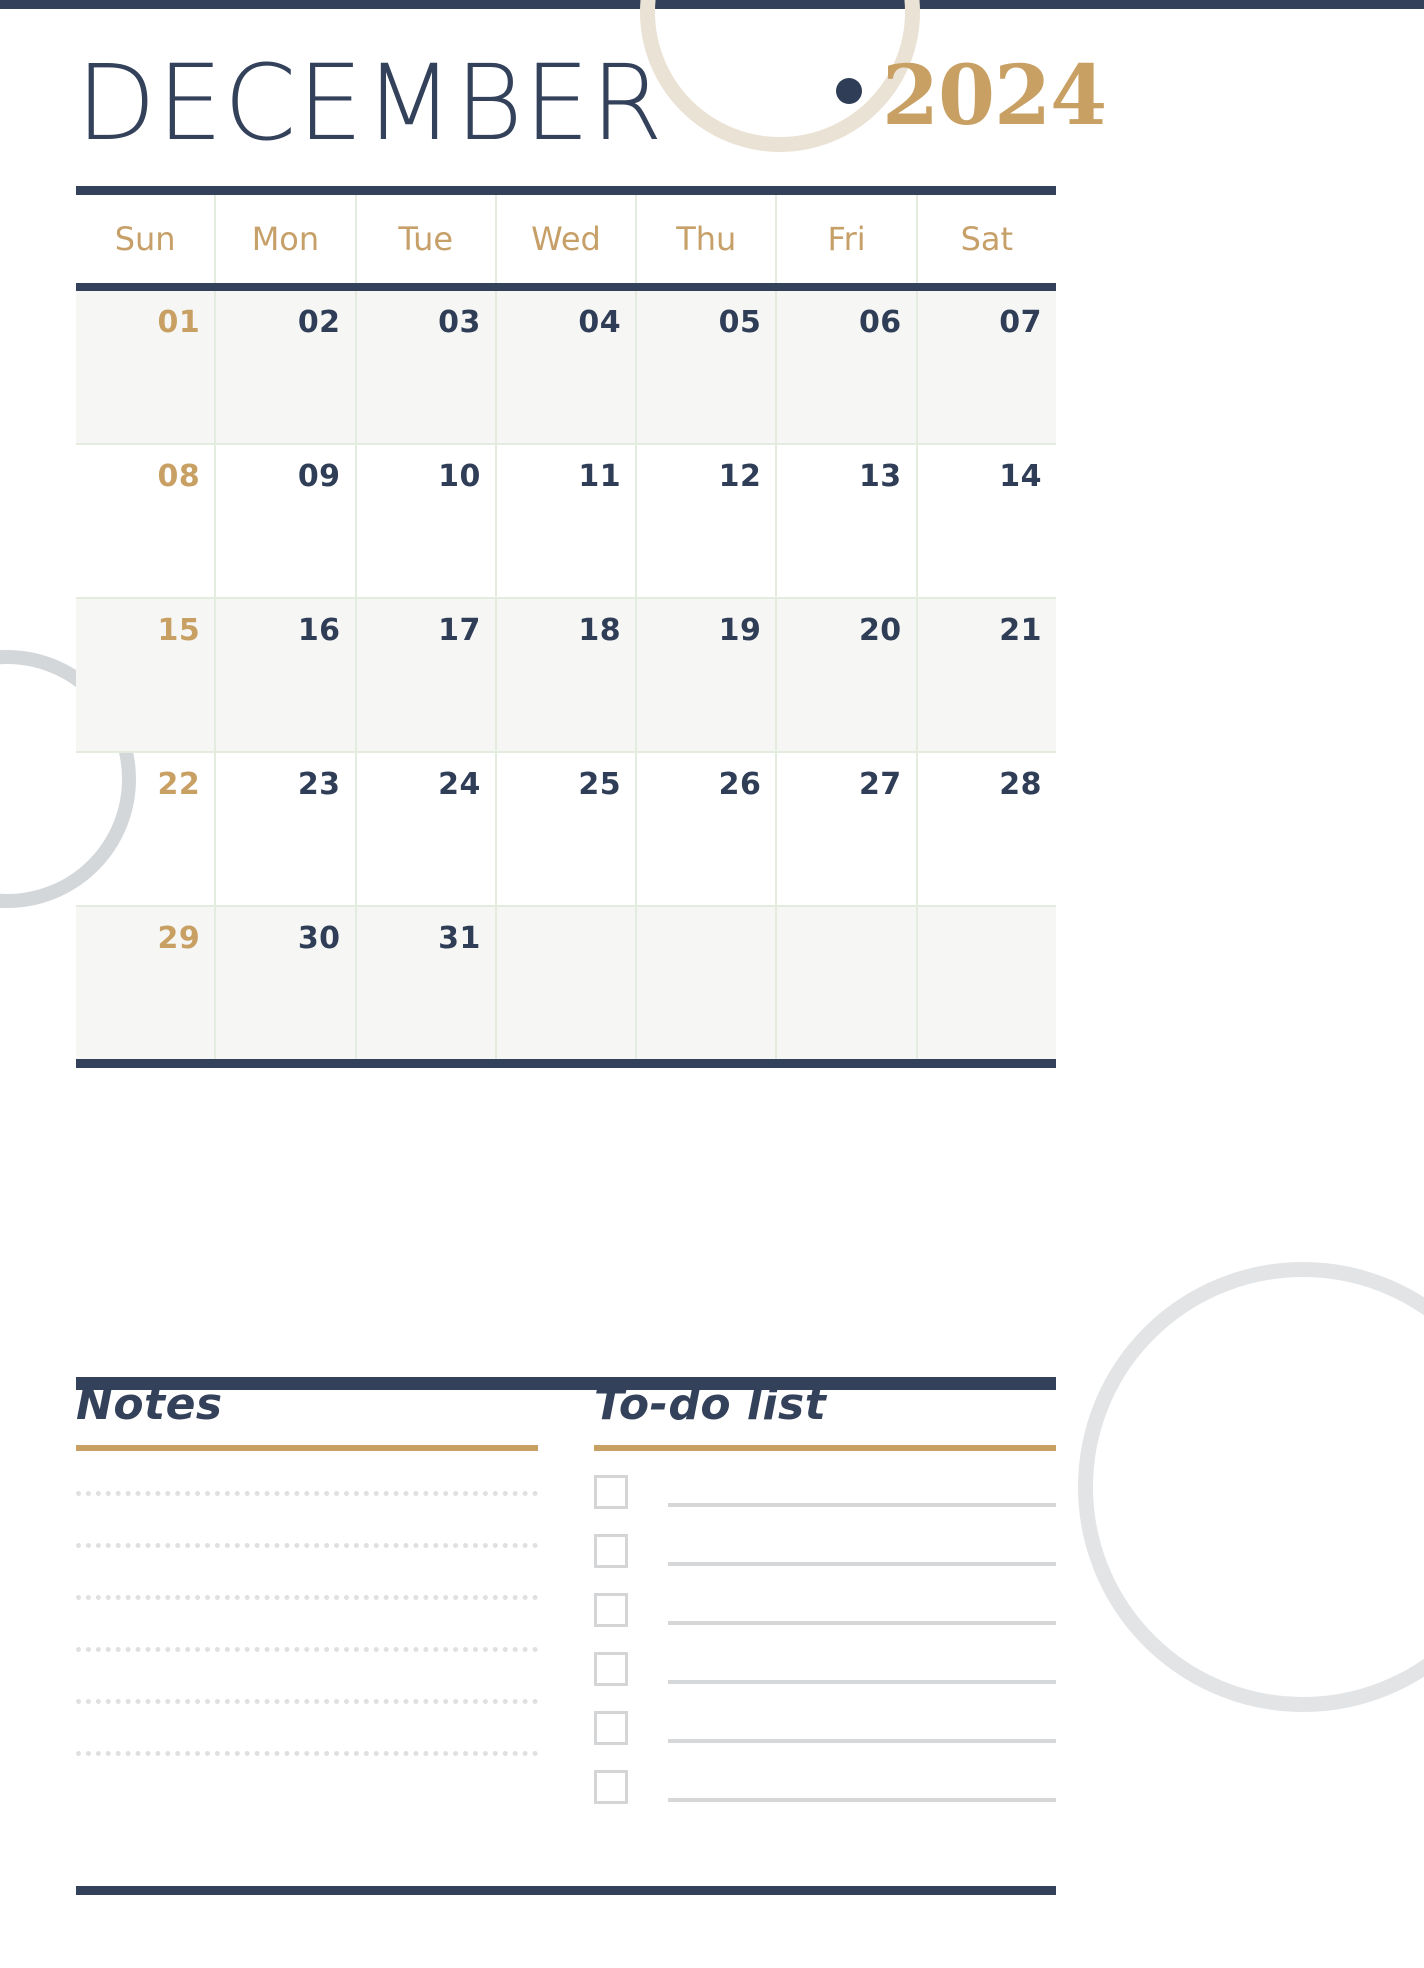  Describe the element at coordinates (149, 1404) in the screenshot. I see `notes-title: Notes` at that location.